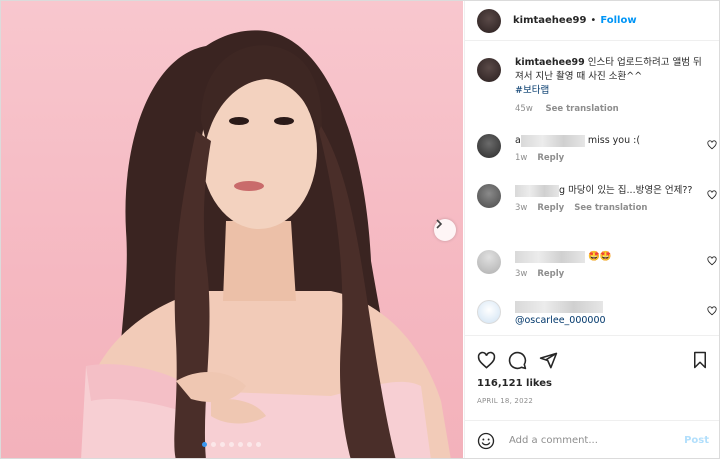  I want to click on caption-see-translation: See translation, so click(581, 109).